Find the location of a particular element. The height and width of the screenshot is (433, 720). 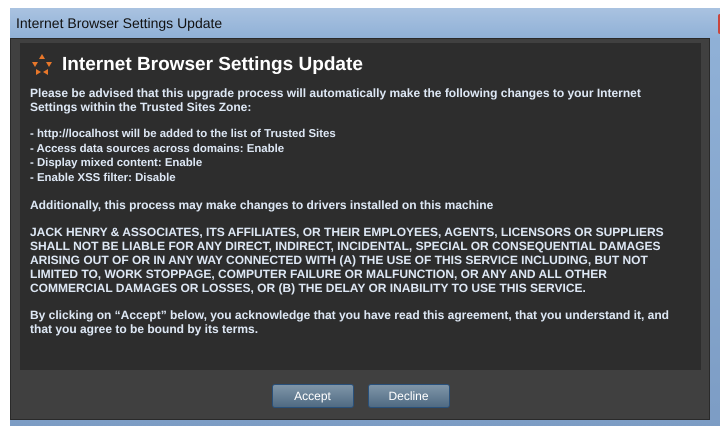

list-item: - Display mixed content: Enable is located at coordinates (117, 163).